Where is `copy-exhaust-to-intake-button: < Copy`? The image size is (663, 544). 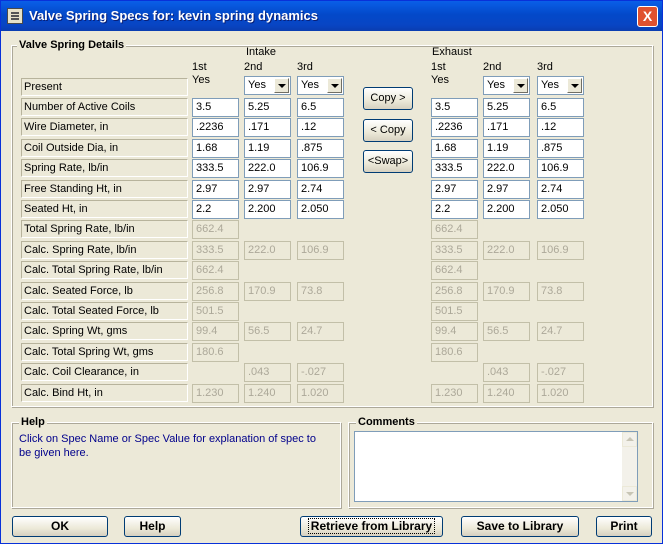 copy-exhaust-to-intake-button: < Copy is located at coordinates (388, 130).